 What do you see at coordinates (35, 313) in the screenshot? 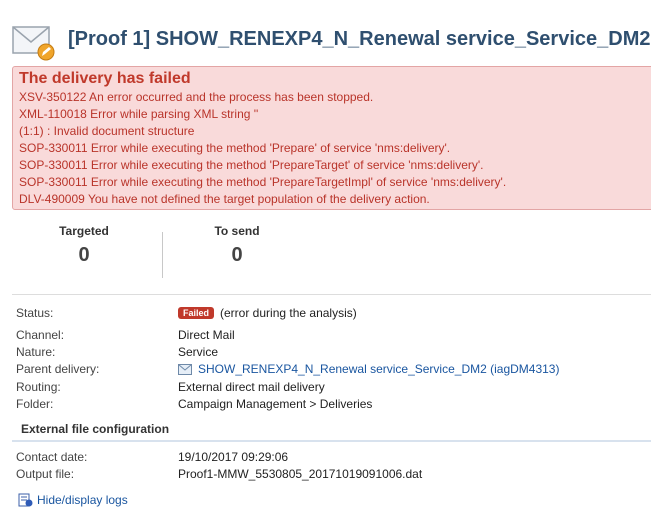
I see `status-label: Status:` at bounding box center [35, 313].